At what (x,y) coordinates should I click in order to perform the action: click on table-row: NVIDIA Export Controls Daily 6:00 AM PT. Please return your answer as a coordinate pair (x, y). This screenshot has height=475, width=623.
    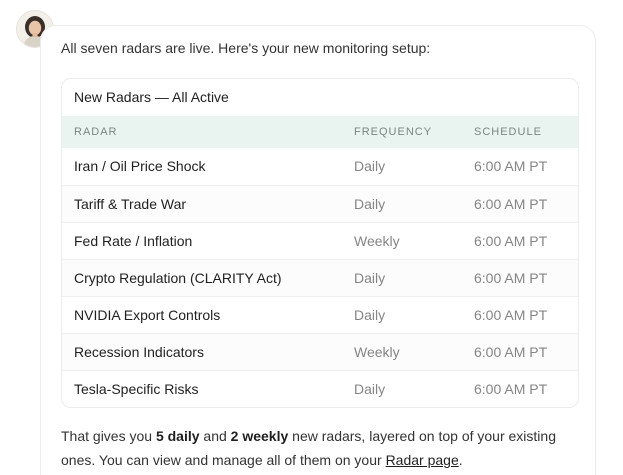
    Looking at the image, I should click on (320, 314).